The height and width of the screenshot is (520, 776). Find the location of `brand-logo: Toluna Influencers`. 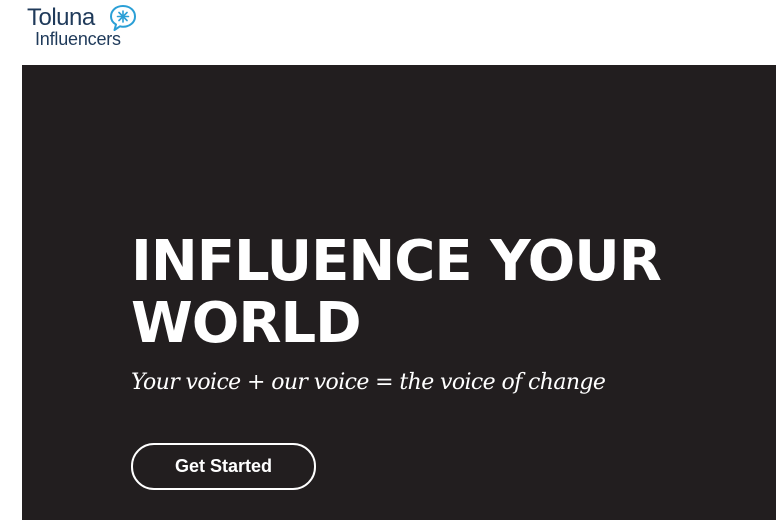

brand-logo: Toluna Influencers is located at coordinates (87, 28).